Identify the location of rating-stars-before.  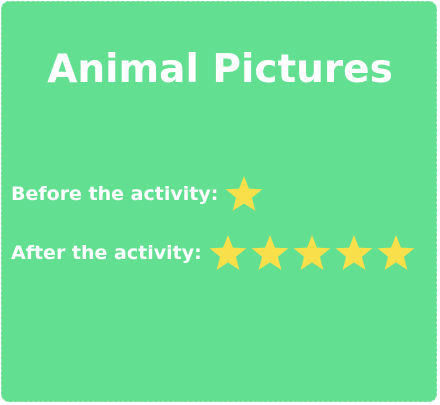
(245, 194).